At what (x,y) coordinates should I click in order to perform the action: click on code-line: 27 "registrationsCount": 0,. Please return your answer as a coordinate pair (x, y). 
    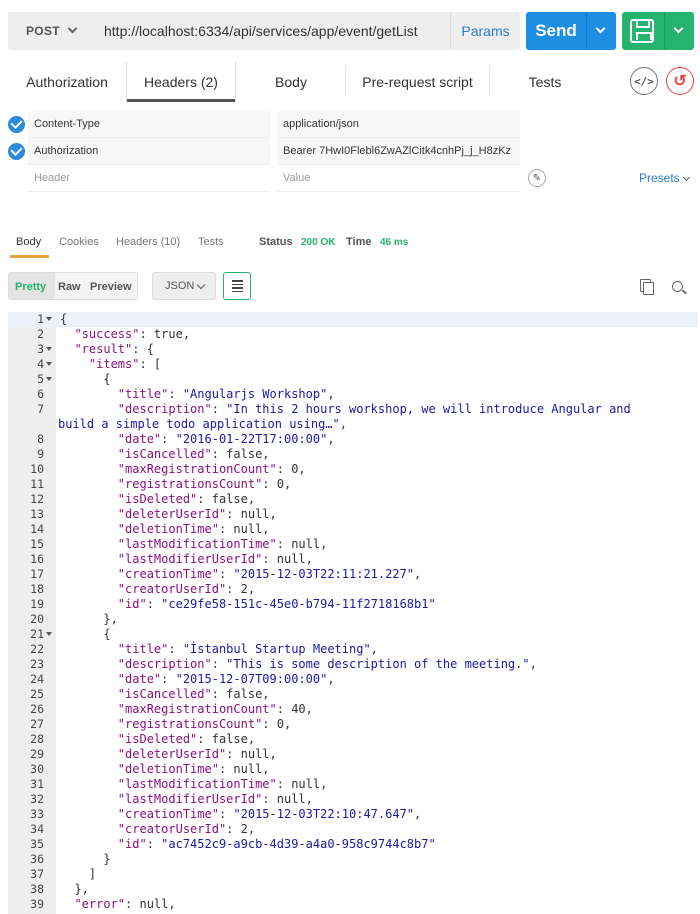
    Looking at the image, I should click on (353, 724).